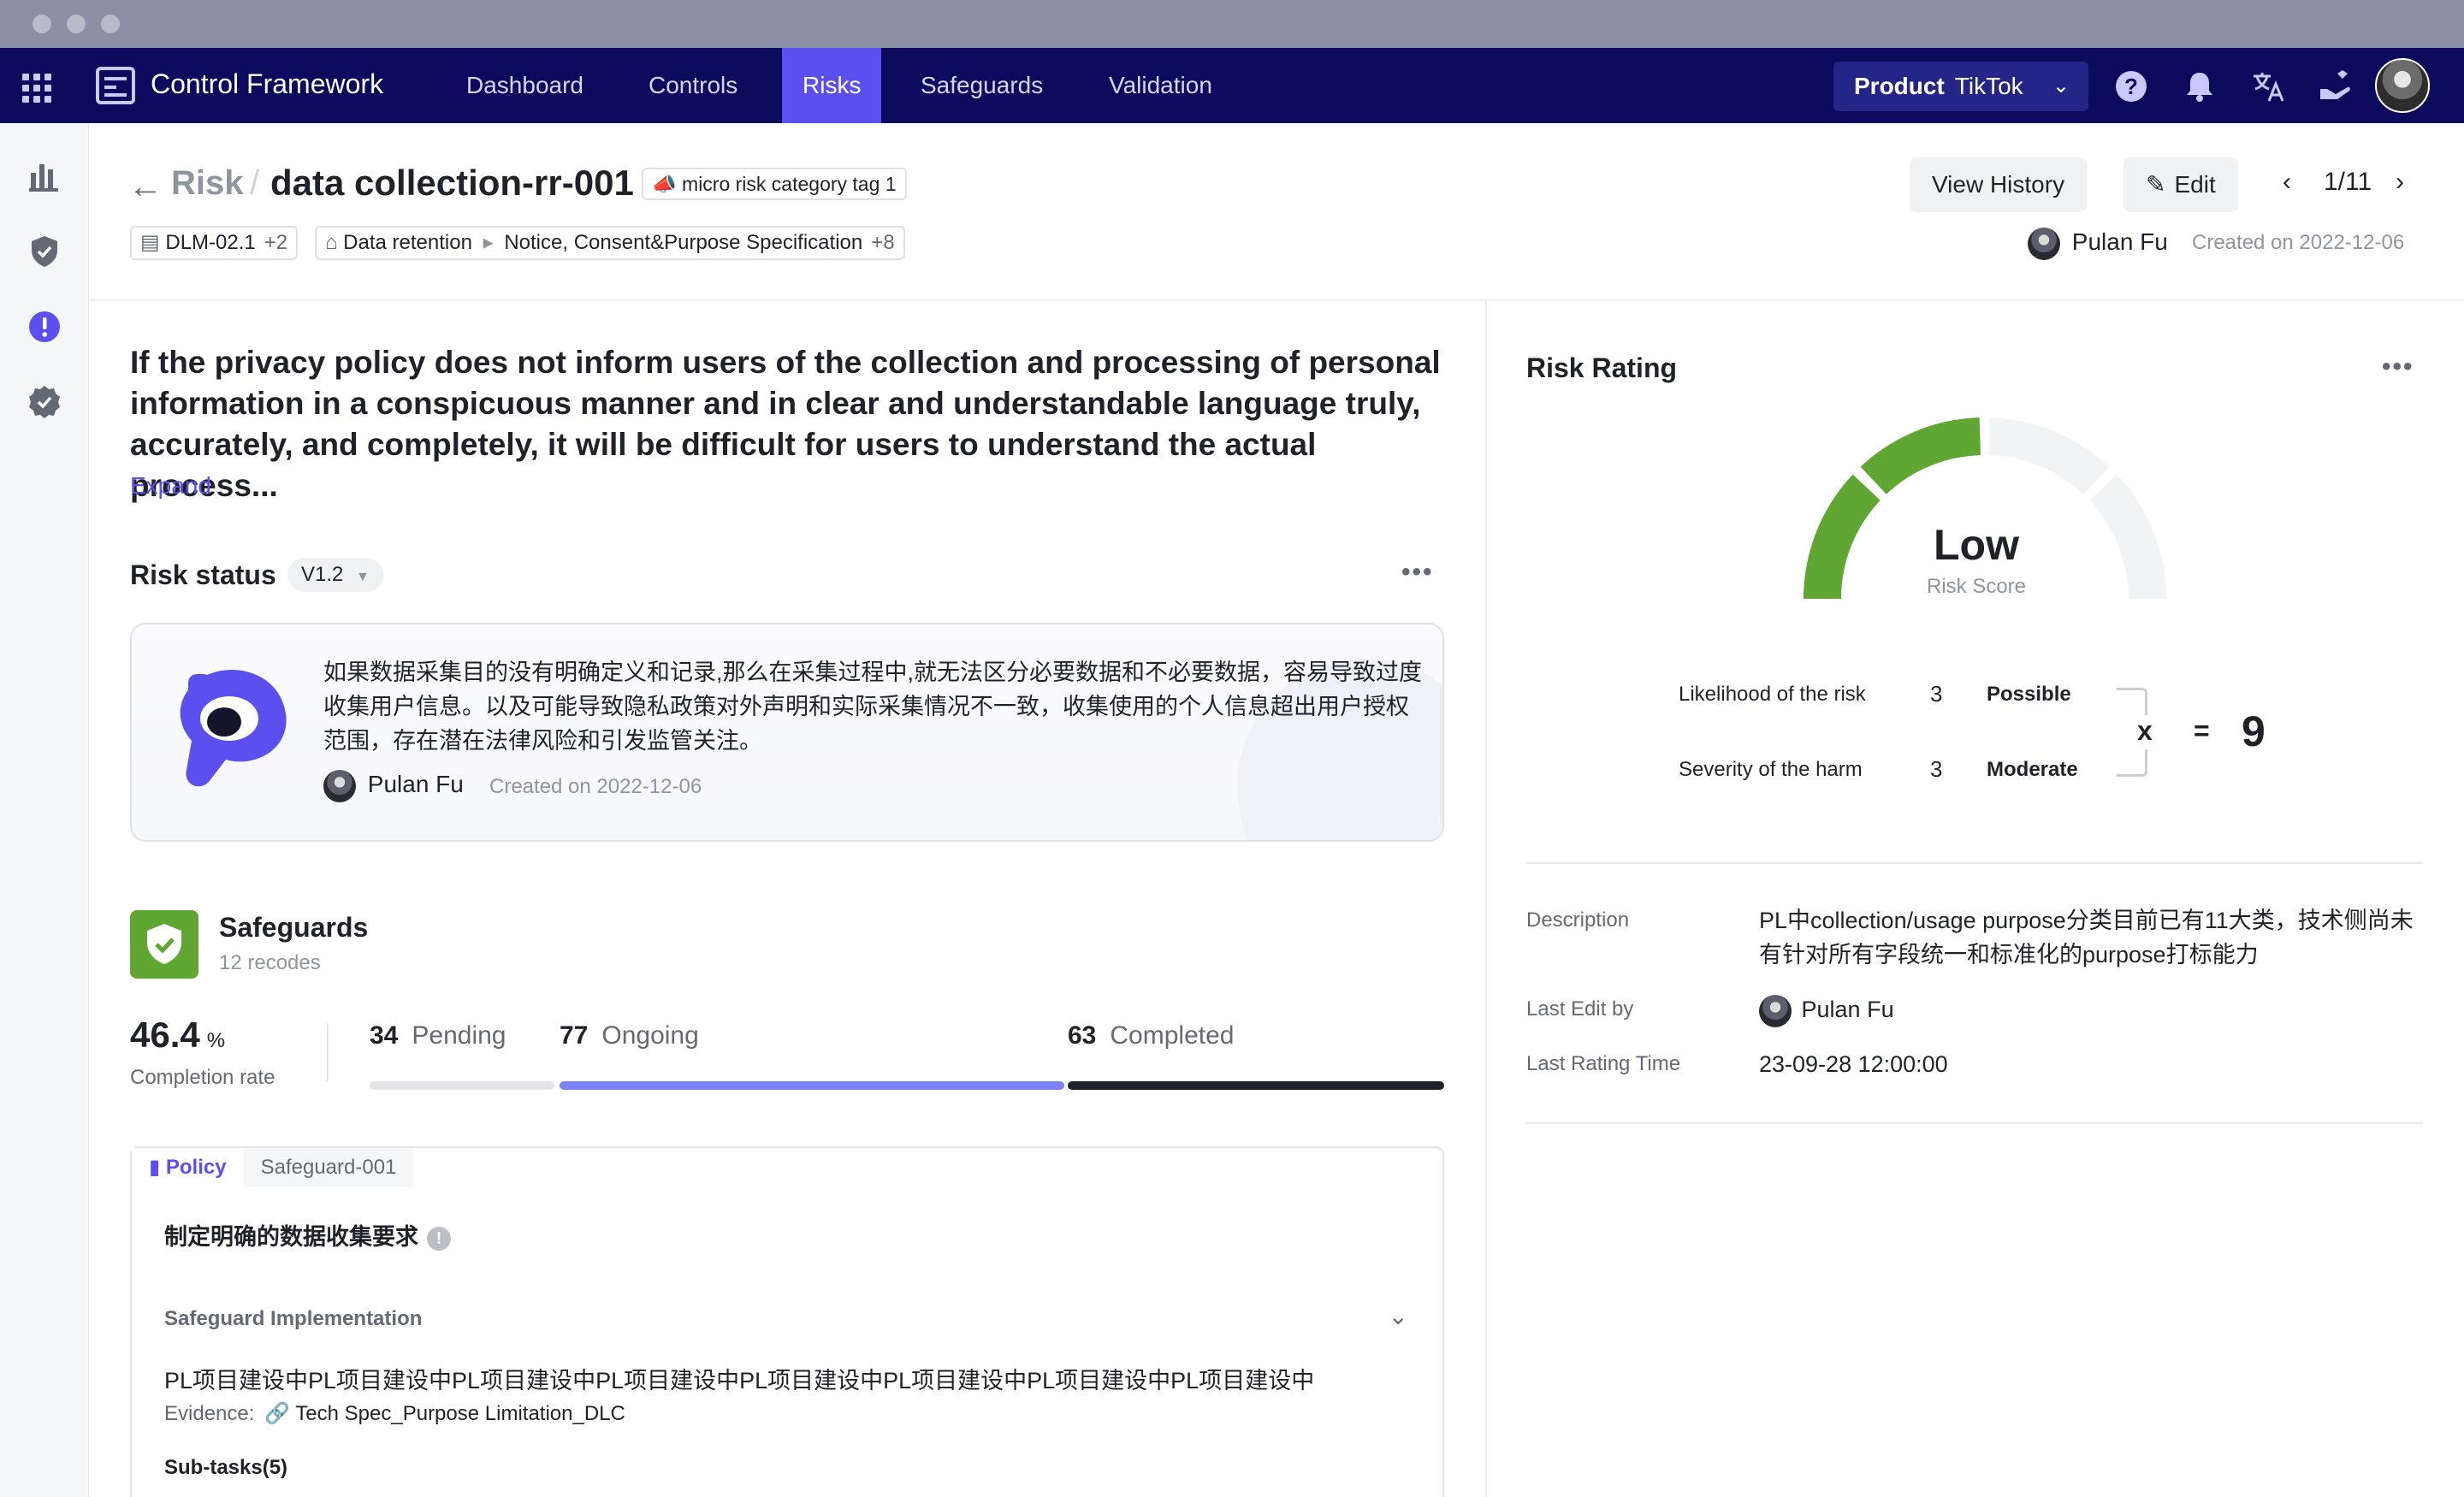 The width and height of the screenshot is (2464, 1497). Describe the element at coordinates (1486, 898) in the screenshot. I see `column-divider` at that location.